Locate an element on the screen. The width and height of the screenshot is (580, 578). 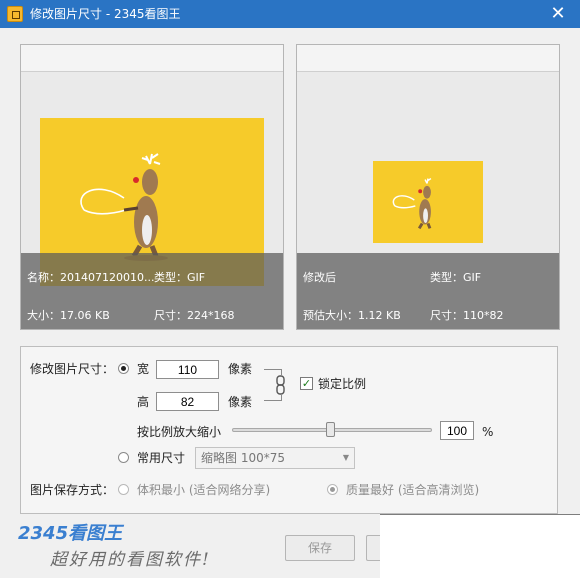
chevron-down-icon: ▼ is located at coordinates (345, 457).